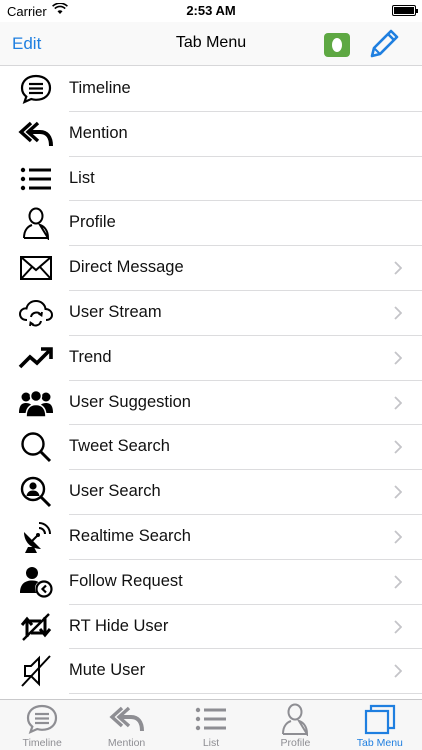 The width and height of the screenshot is (422, 750). What do you see at coordinates (36, 447) in the screenshot?
I see `magnifier-icon` at bounding box center [36, 447].